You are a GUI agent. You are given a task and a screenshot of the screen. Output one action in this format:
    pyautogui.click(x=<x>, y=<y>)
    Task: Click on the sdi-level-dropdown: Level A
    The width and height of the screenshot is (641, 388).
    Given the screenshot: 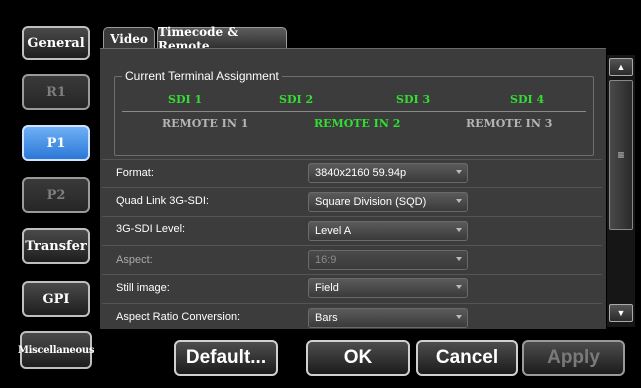 What is the action you would take?
    pyautogui.click(x=388, y=231)
    